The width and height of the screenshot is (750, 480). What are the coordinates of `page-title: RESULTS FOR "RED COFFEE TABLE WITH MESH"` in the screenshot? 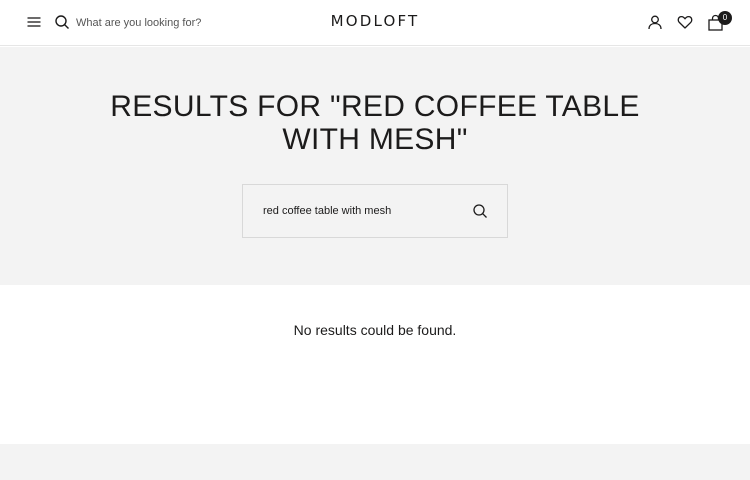 It's located at (375, 123).